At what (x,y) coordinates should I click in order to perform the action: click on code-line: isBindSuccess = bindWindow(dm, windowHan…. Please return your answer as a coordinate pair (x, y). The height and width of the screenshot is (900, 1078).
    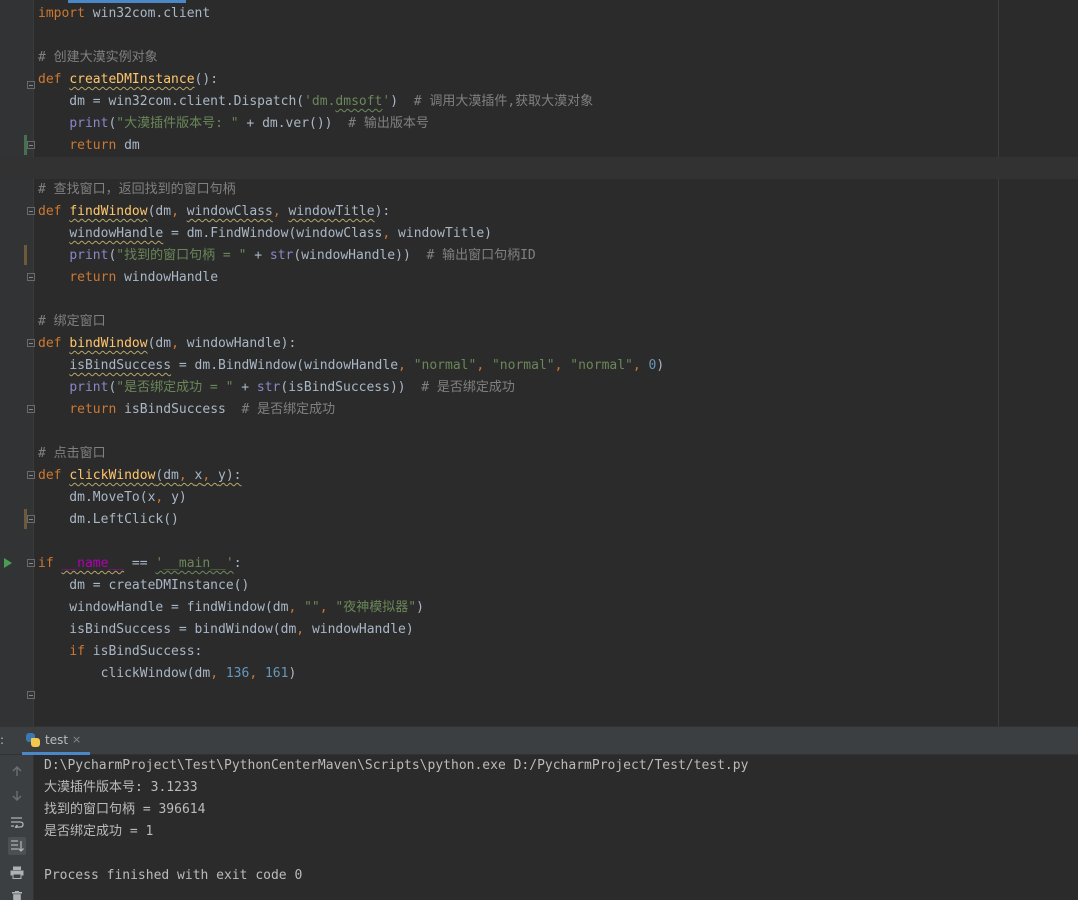
    Looking at the image, I should click on (558, 630).